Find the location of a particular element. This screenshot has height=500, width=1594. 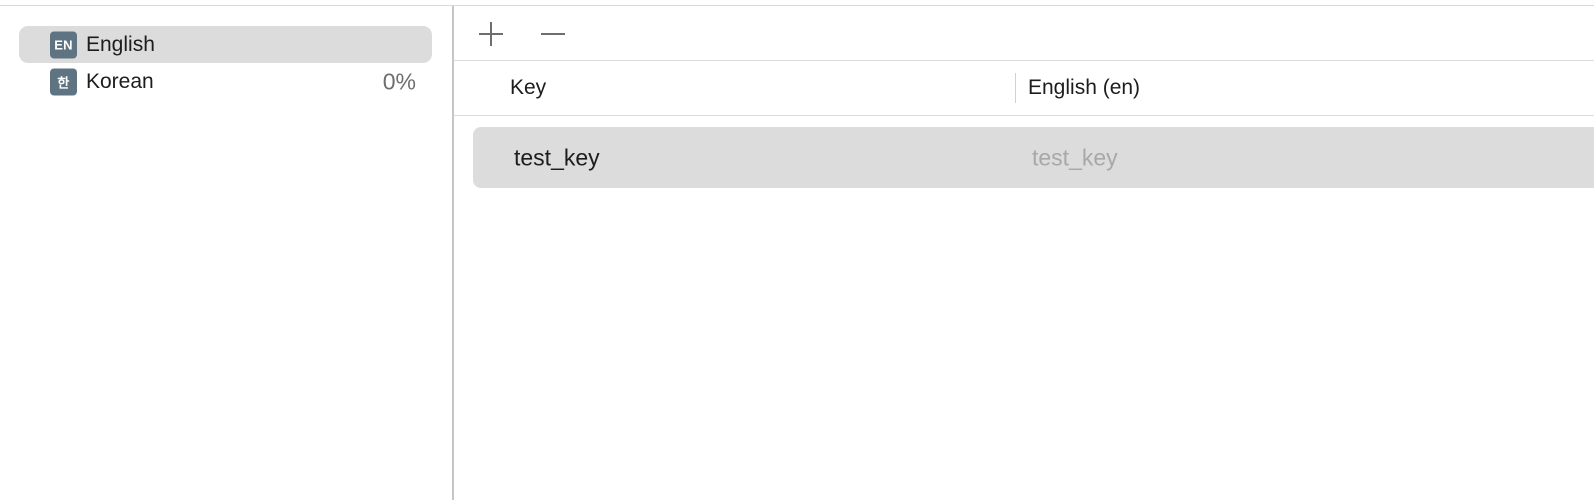

plus-icon is located at coordinates (491, 34).